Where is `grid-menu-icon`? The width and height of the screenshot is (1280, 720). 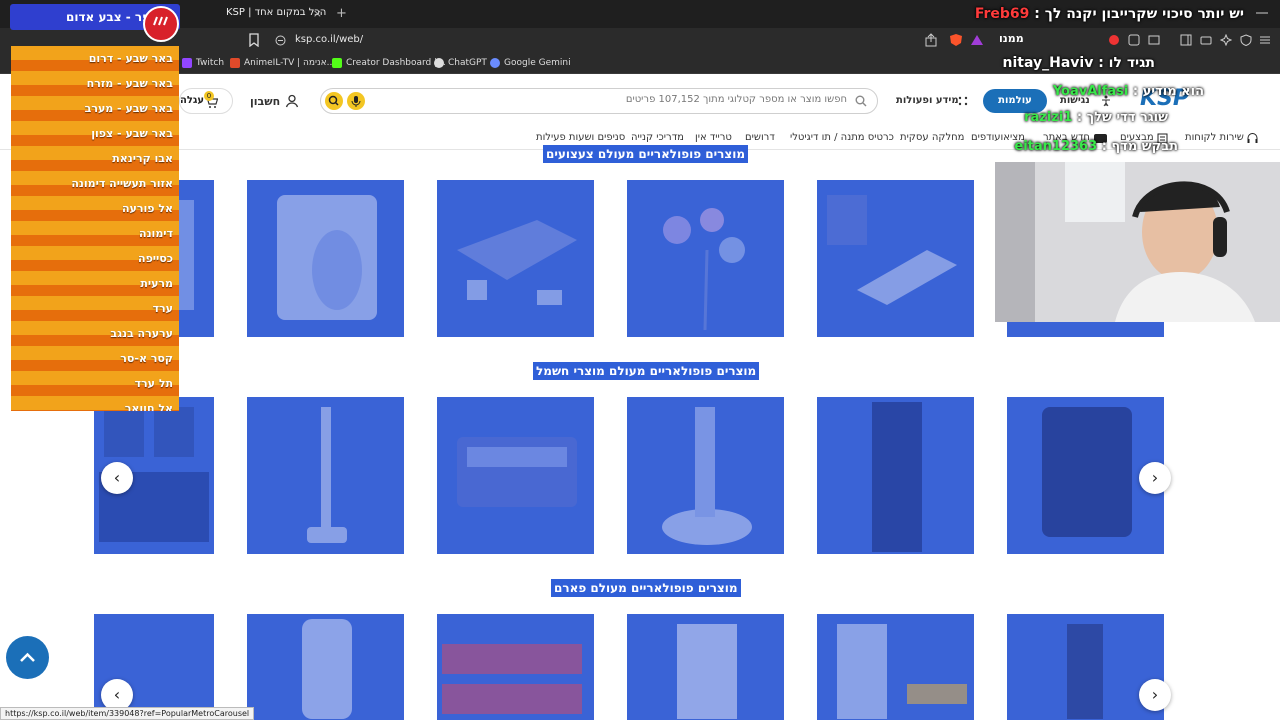 grid-menu-icon is located at coordinates (963, 101).